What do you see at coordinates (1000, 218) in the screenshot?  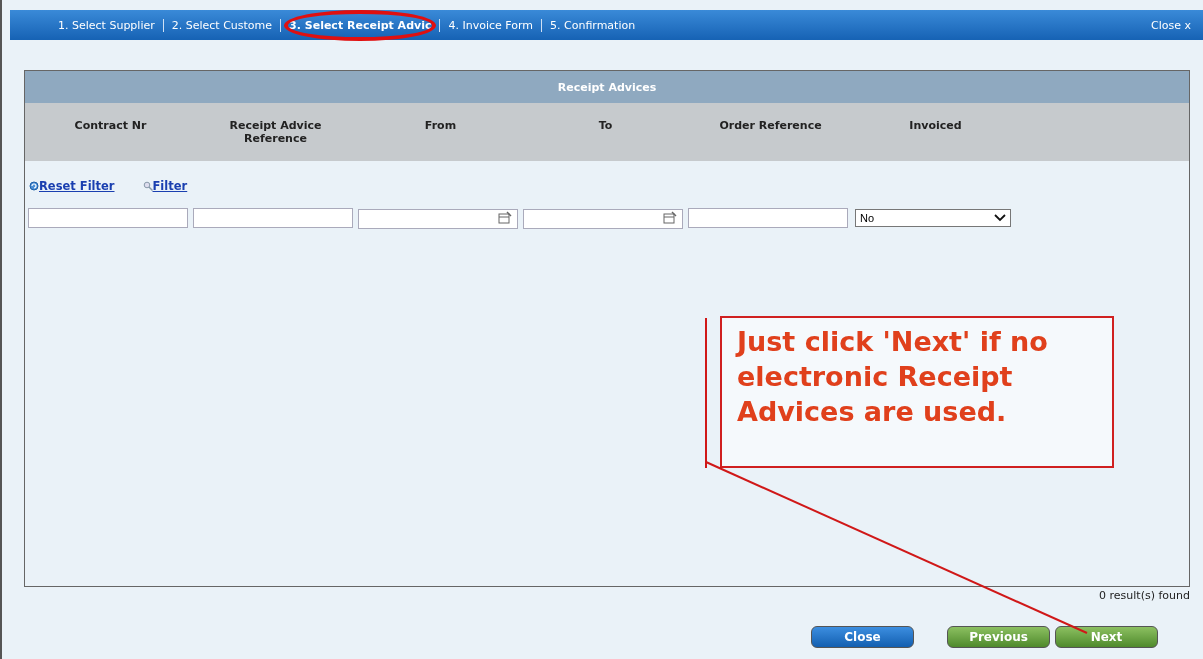 I see `chevron-down-icon` at bounding box center [1000, 218].